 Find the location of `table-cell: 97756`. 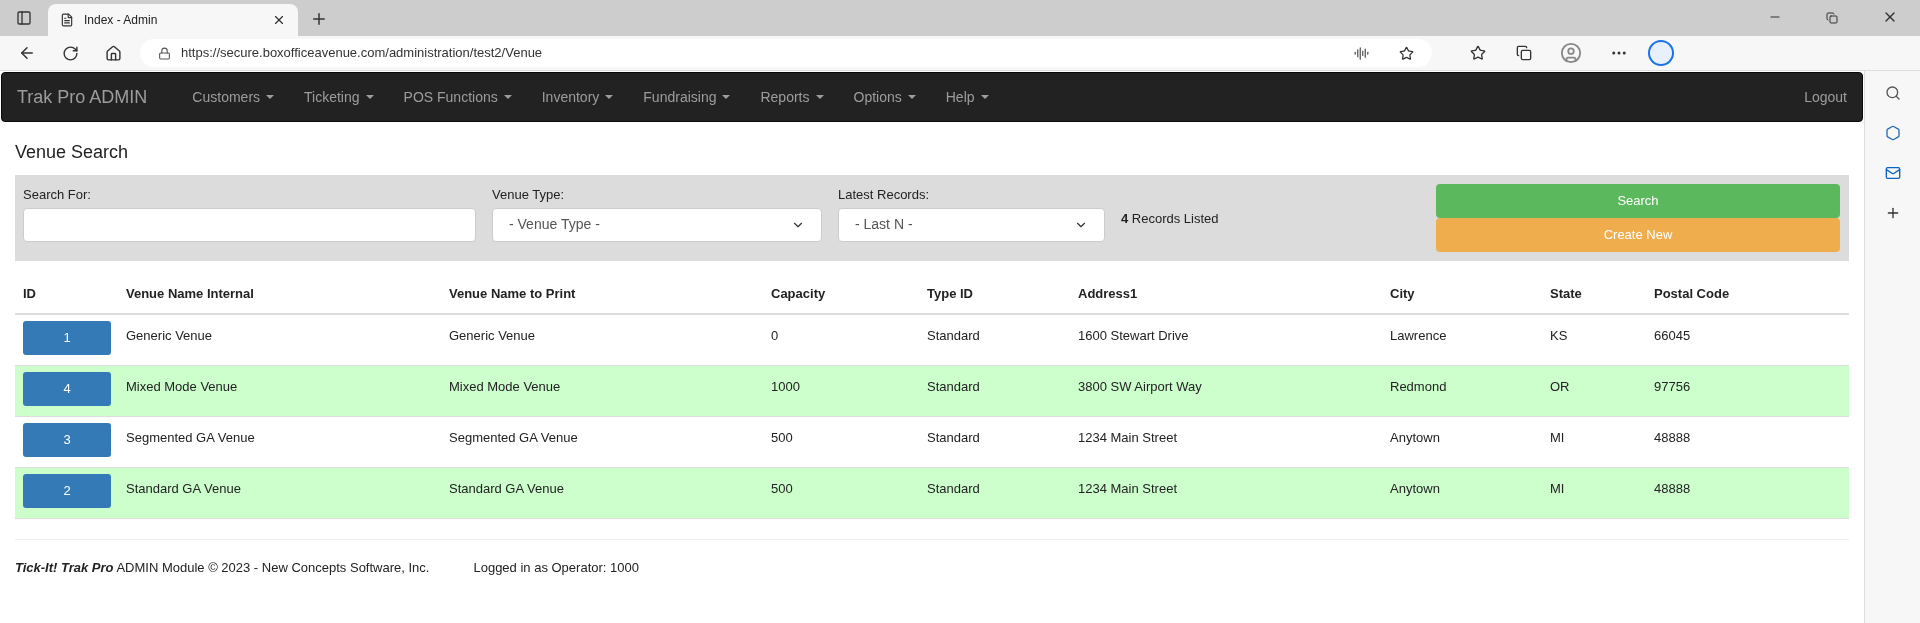

table-cell: 97756 is located at coordinates (1672, 386).